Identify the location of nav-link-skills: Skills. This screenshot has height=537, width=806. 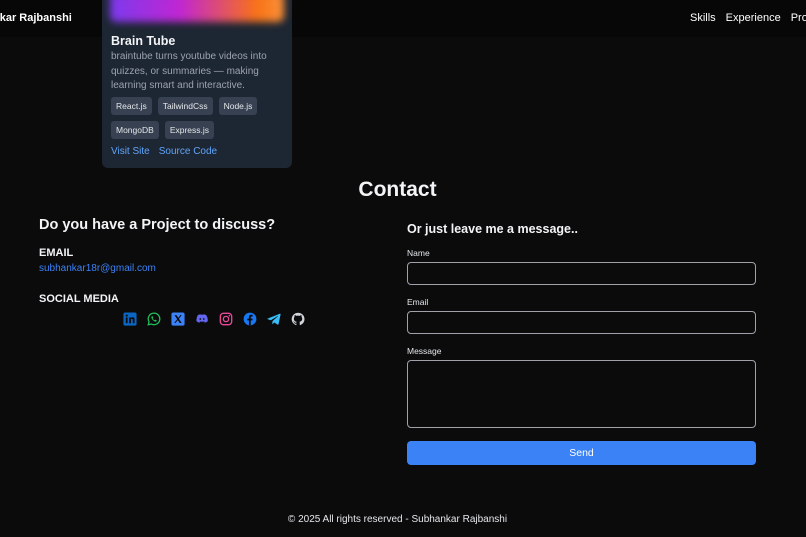
(703, 18).